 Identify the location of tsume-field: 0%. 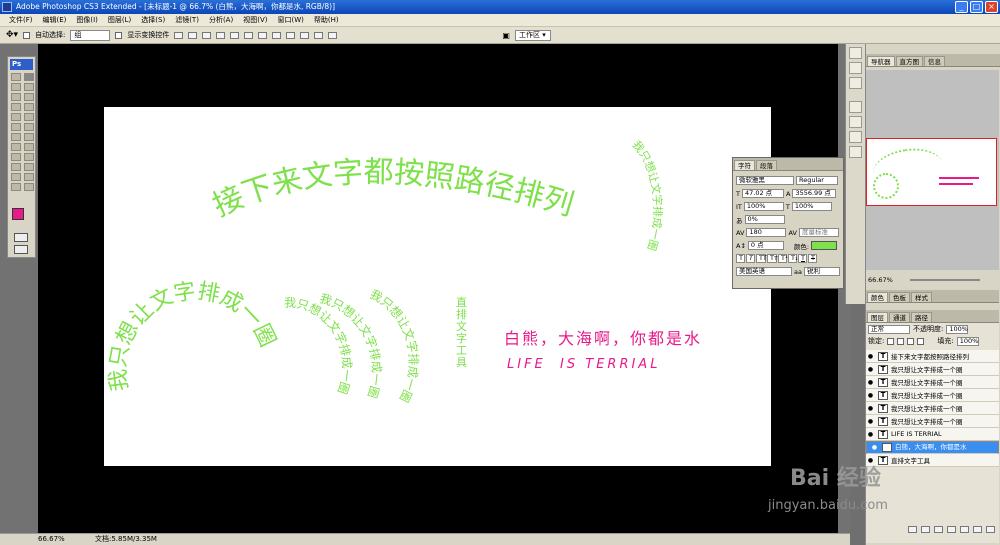
(764, 219).